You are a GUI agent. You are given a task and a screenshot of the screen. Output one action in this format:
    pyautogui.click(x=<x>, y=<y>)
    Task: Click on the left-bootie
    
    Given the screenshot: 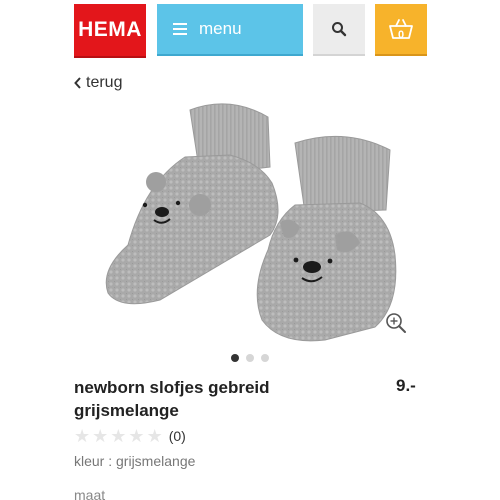 What is the action you would take?
    pyautogui.click(x=192, y=204)
    